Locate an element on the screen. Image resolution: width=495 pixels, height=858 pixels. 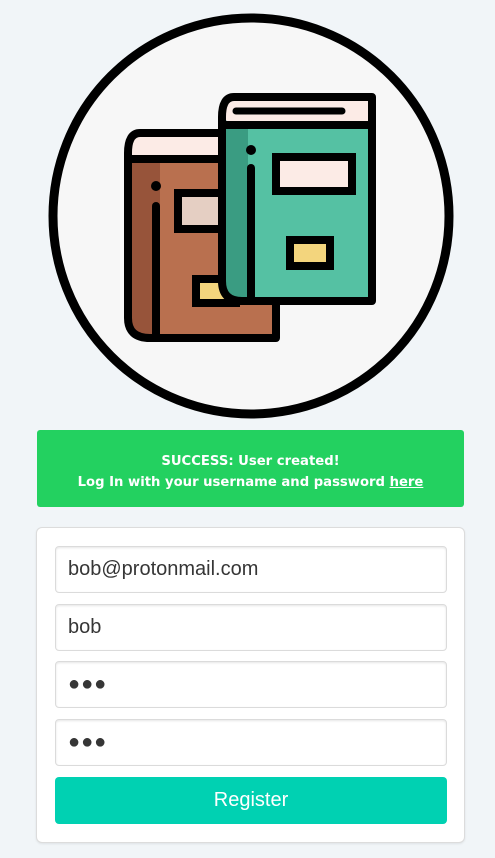
register-button: Register is located at coordinates (251, 800).